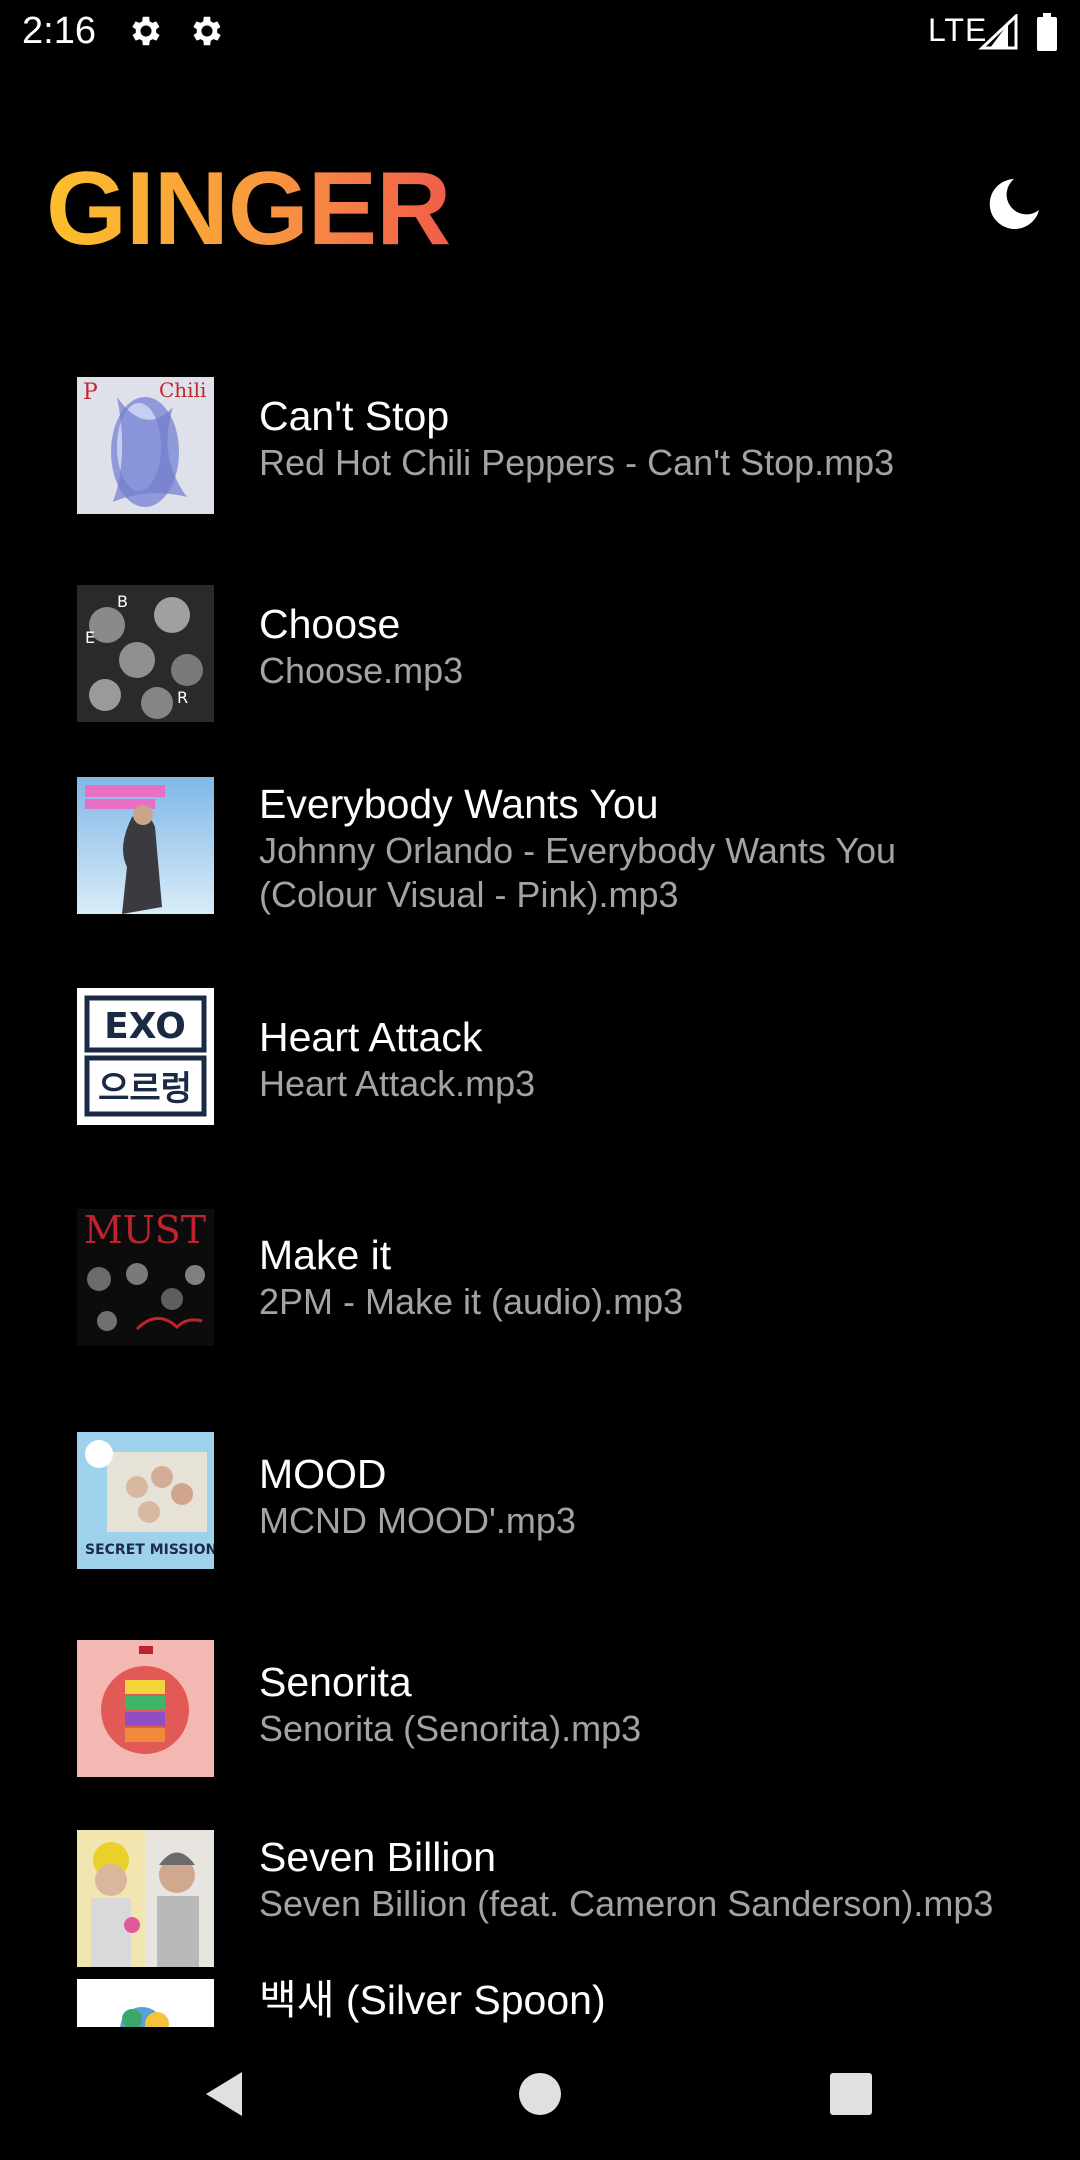  What do you see at coordinates (540, 200) in the screenshot?
I see `app-header: GINGER` at bounding box center [540, 200].